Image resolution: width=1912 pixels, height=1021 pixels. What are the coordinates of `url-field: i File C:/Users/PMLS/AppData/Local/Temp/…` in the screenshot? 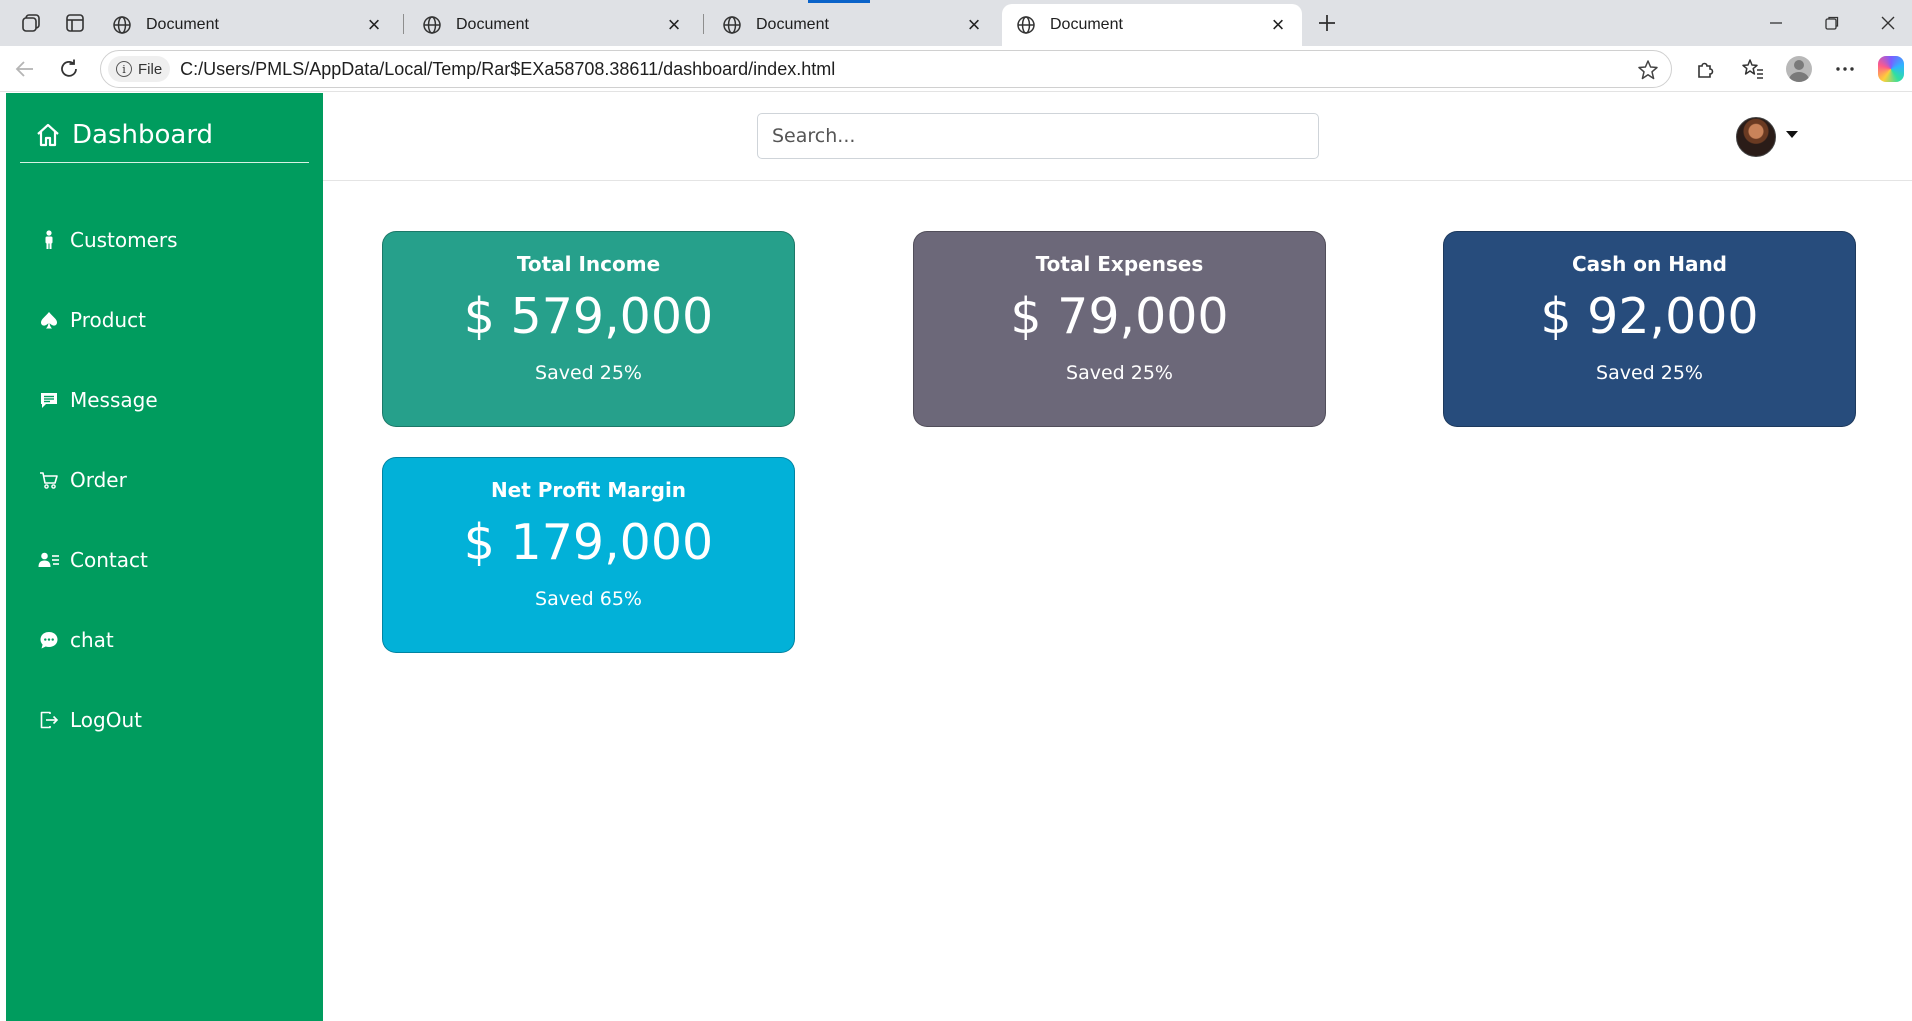 It's located at (886, 69).